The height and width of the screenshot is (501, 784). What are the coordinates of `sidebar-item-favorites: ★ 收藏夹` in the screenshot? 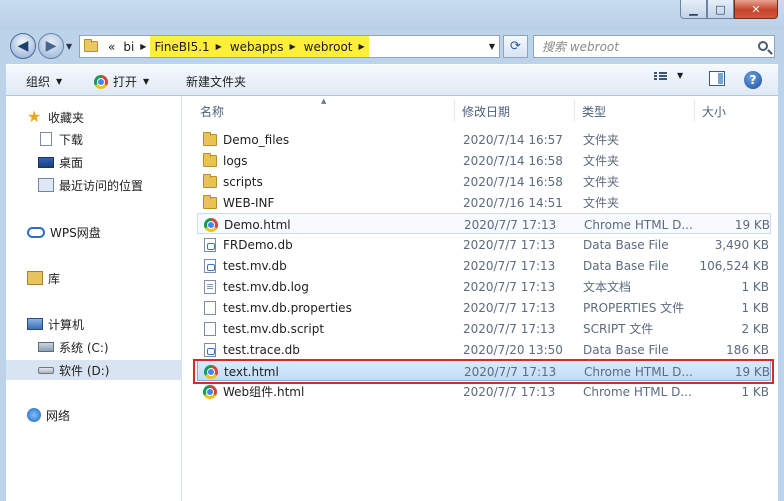 It's located at (94, 117).